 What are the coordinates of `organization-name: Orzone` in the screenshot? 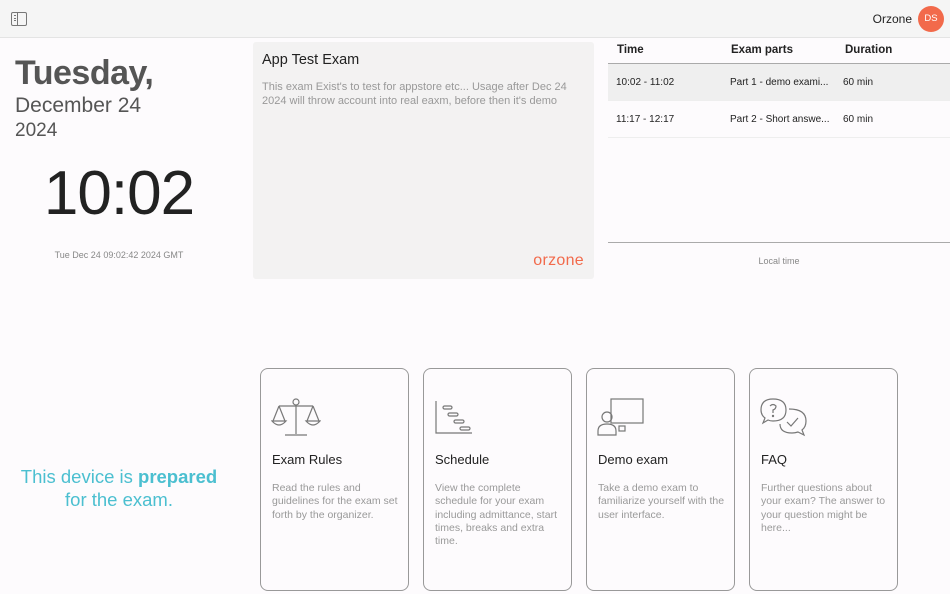 It's located at (892, 19).